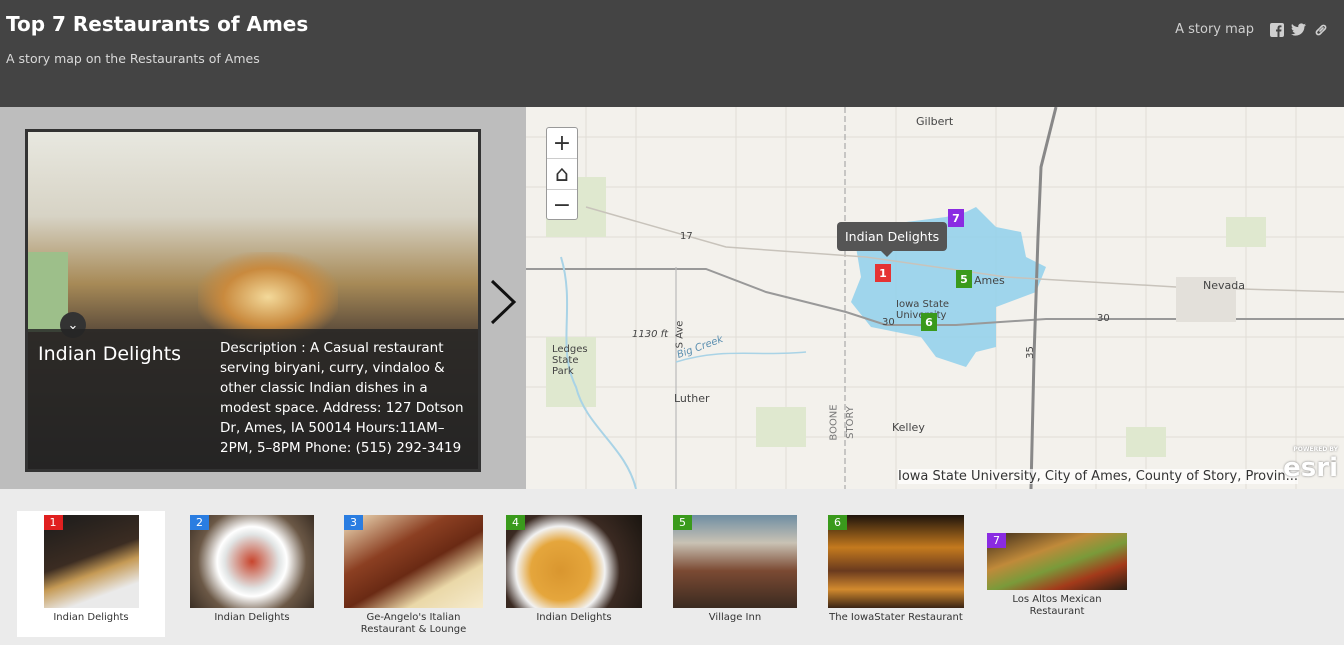 This screenshot has height=645, width=1344. I want to click on carousel-num-7: 7, so click(996, 540).